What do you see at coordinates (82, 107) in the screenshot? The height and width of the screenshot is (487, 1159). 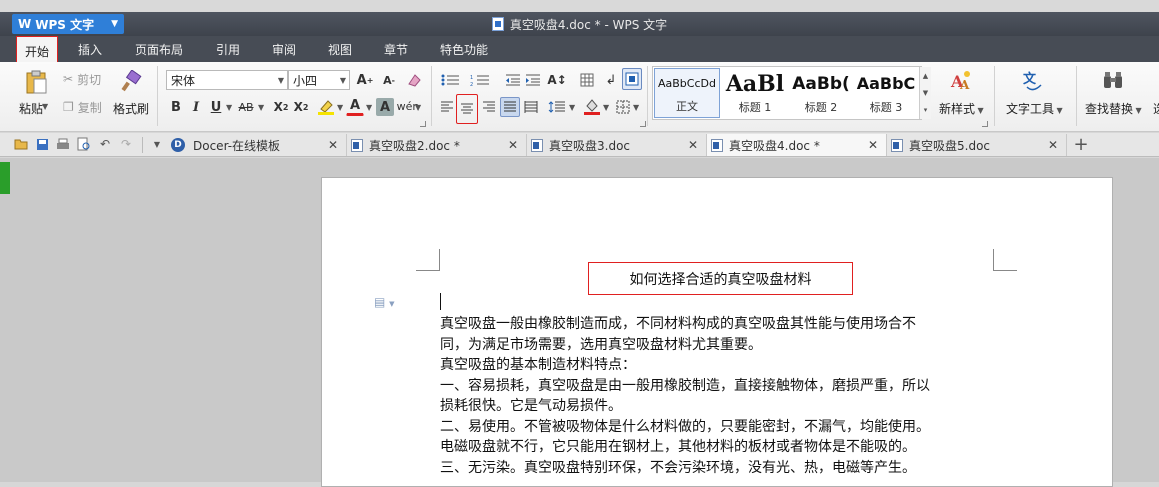 I see `copy-button: ❐ 复制` at bounding box center [82, 107].